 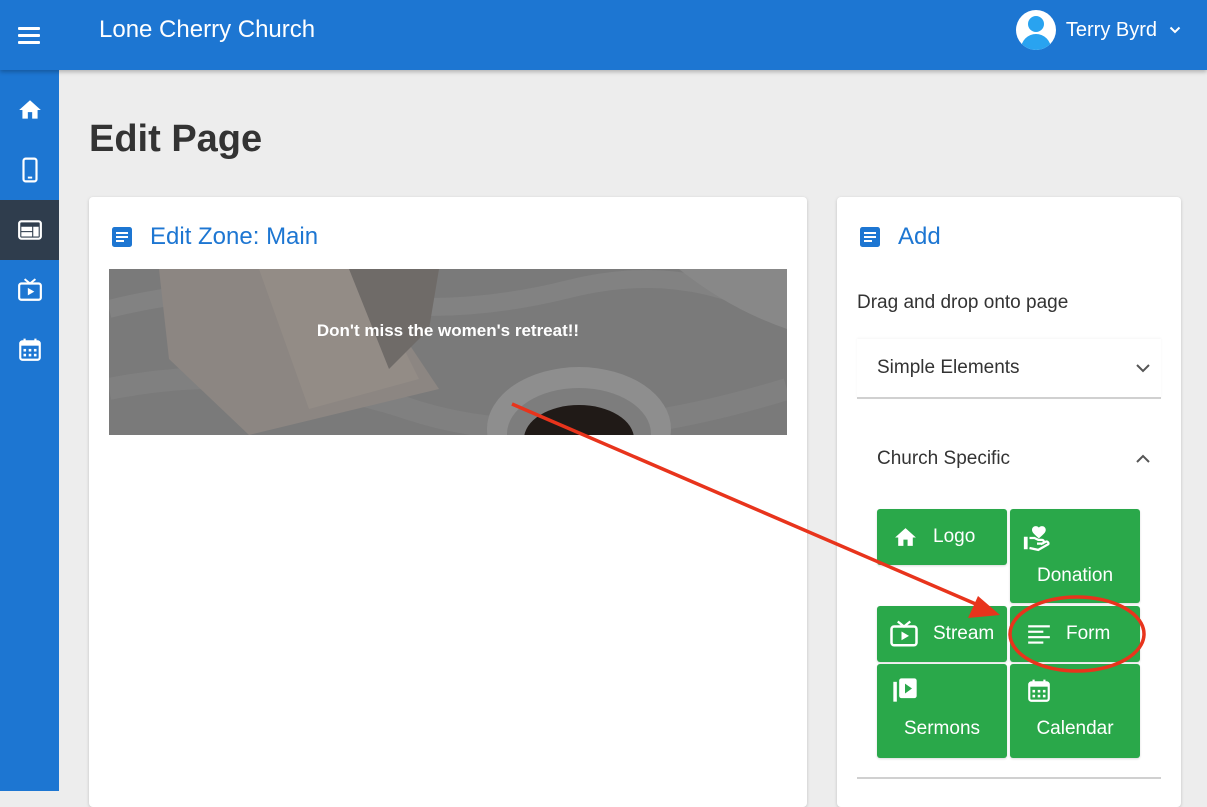 I want to click on sidebar-item-mobile, so click(x=29, y=170).